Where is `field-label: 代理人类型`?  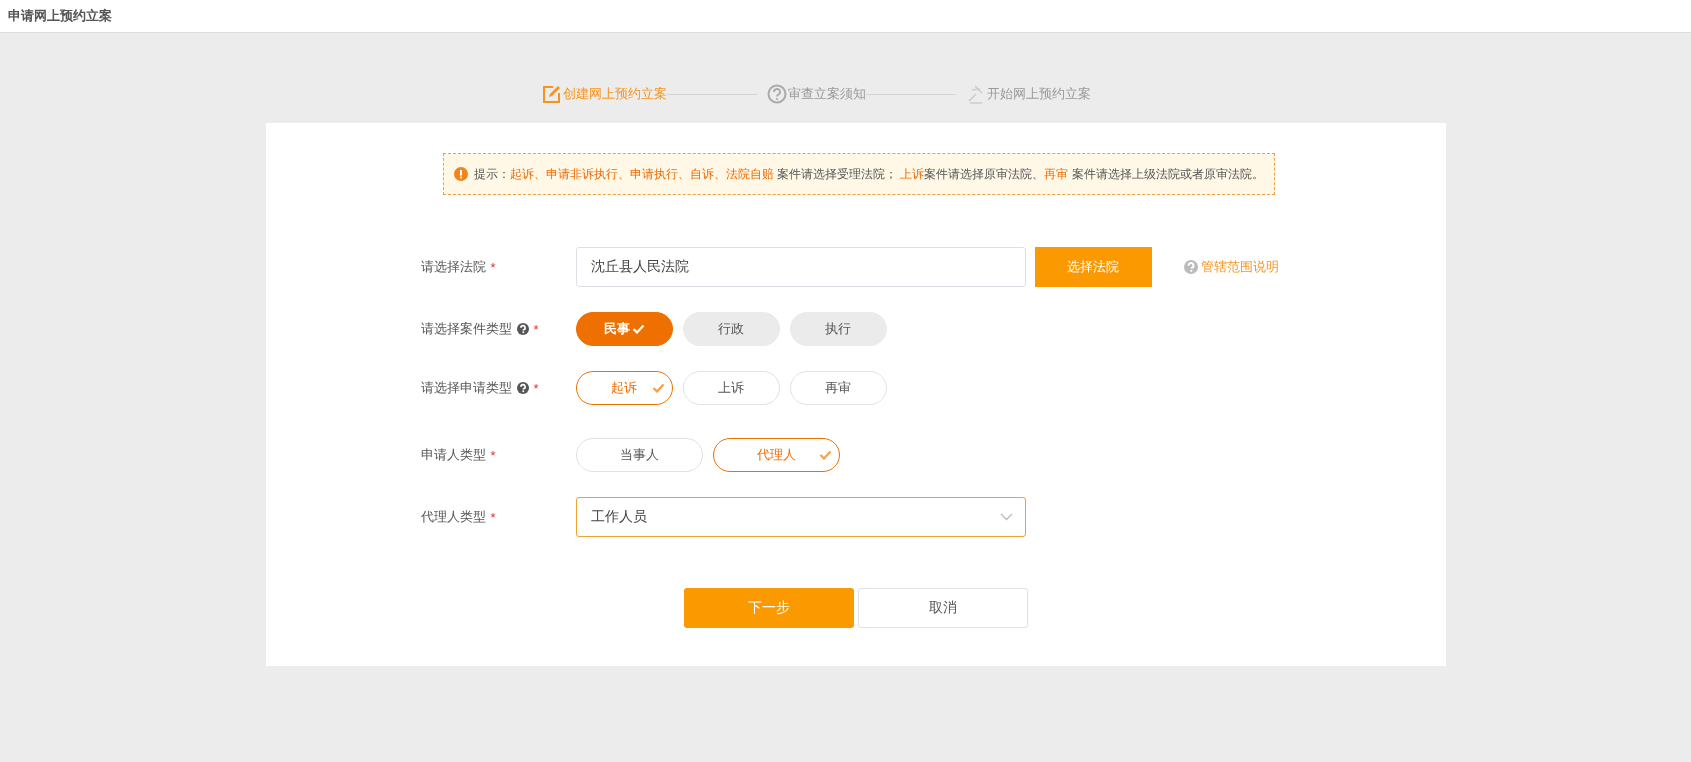
field-label: 代理人类型 is located at coordinates (453, 517).